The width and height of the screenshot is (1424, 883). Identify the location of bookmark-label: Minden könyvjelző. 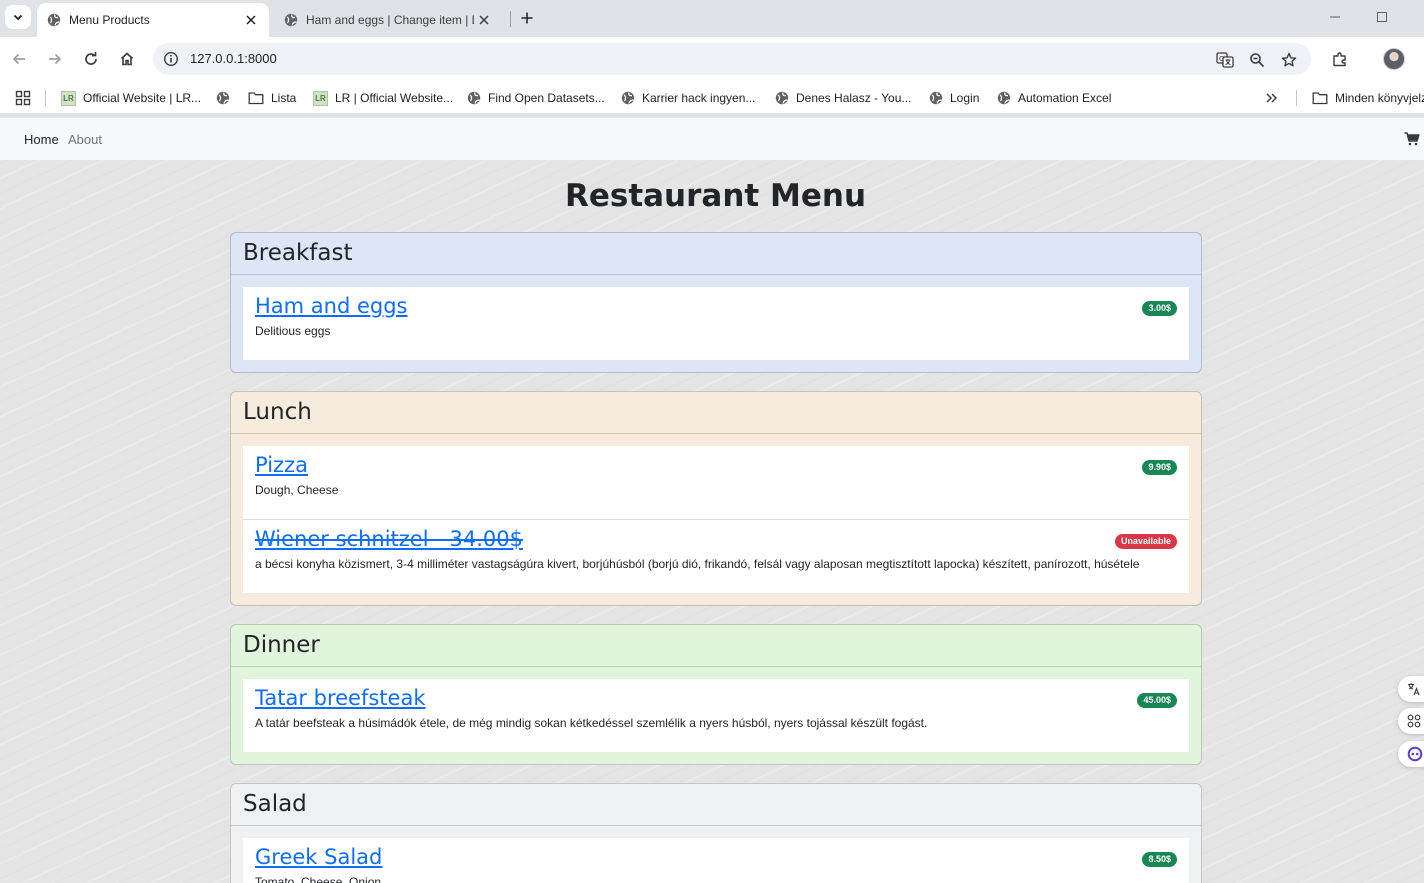
(1379, 98).